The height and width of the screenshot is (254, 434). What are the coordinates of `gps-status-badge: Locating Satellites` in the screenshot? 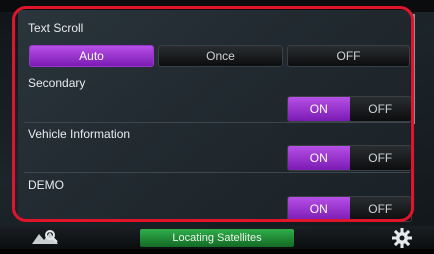 It's located at (217, 238).